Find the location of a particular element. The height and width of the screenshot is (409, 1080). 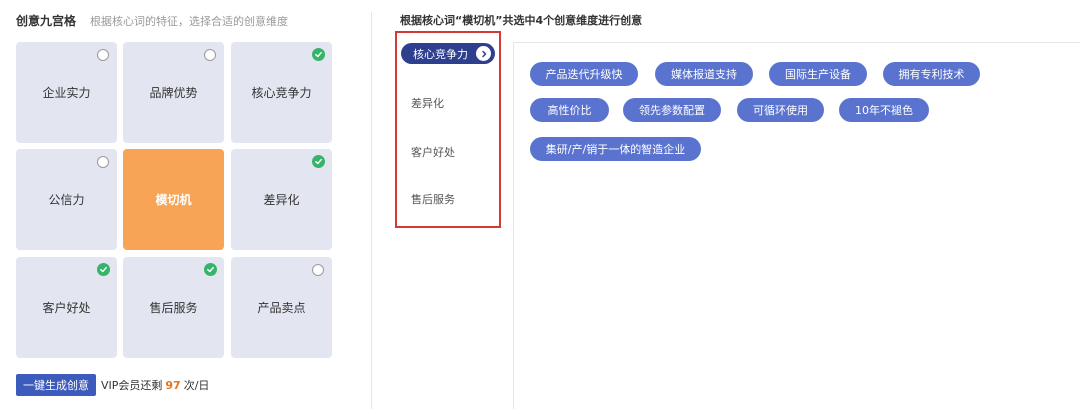

grid-cell-customer-benefit: 客户好处 is located at coordinates (66, 307).